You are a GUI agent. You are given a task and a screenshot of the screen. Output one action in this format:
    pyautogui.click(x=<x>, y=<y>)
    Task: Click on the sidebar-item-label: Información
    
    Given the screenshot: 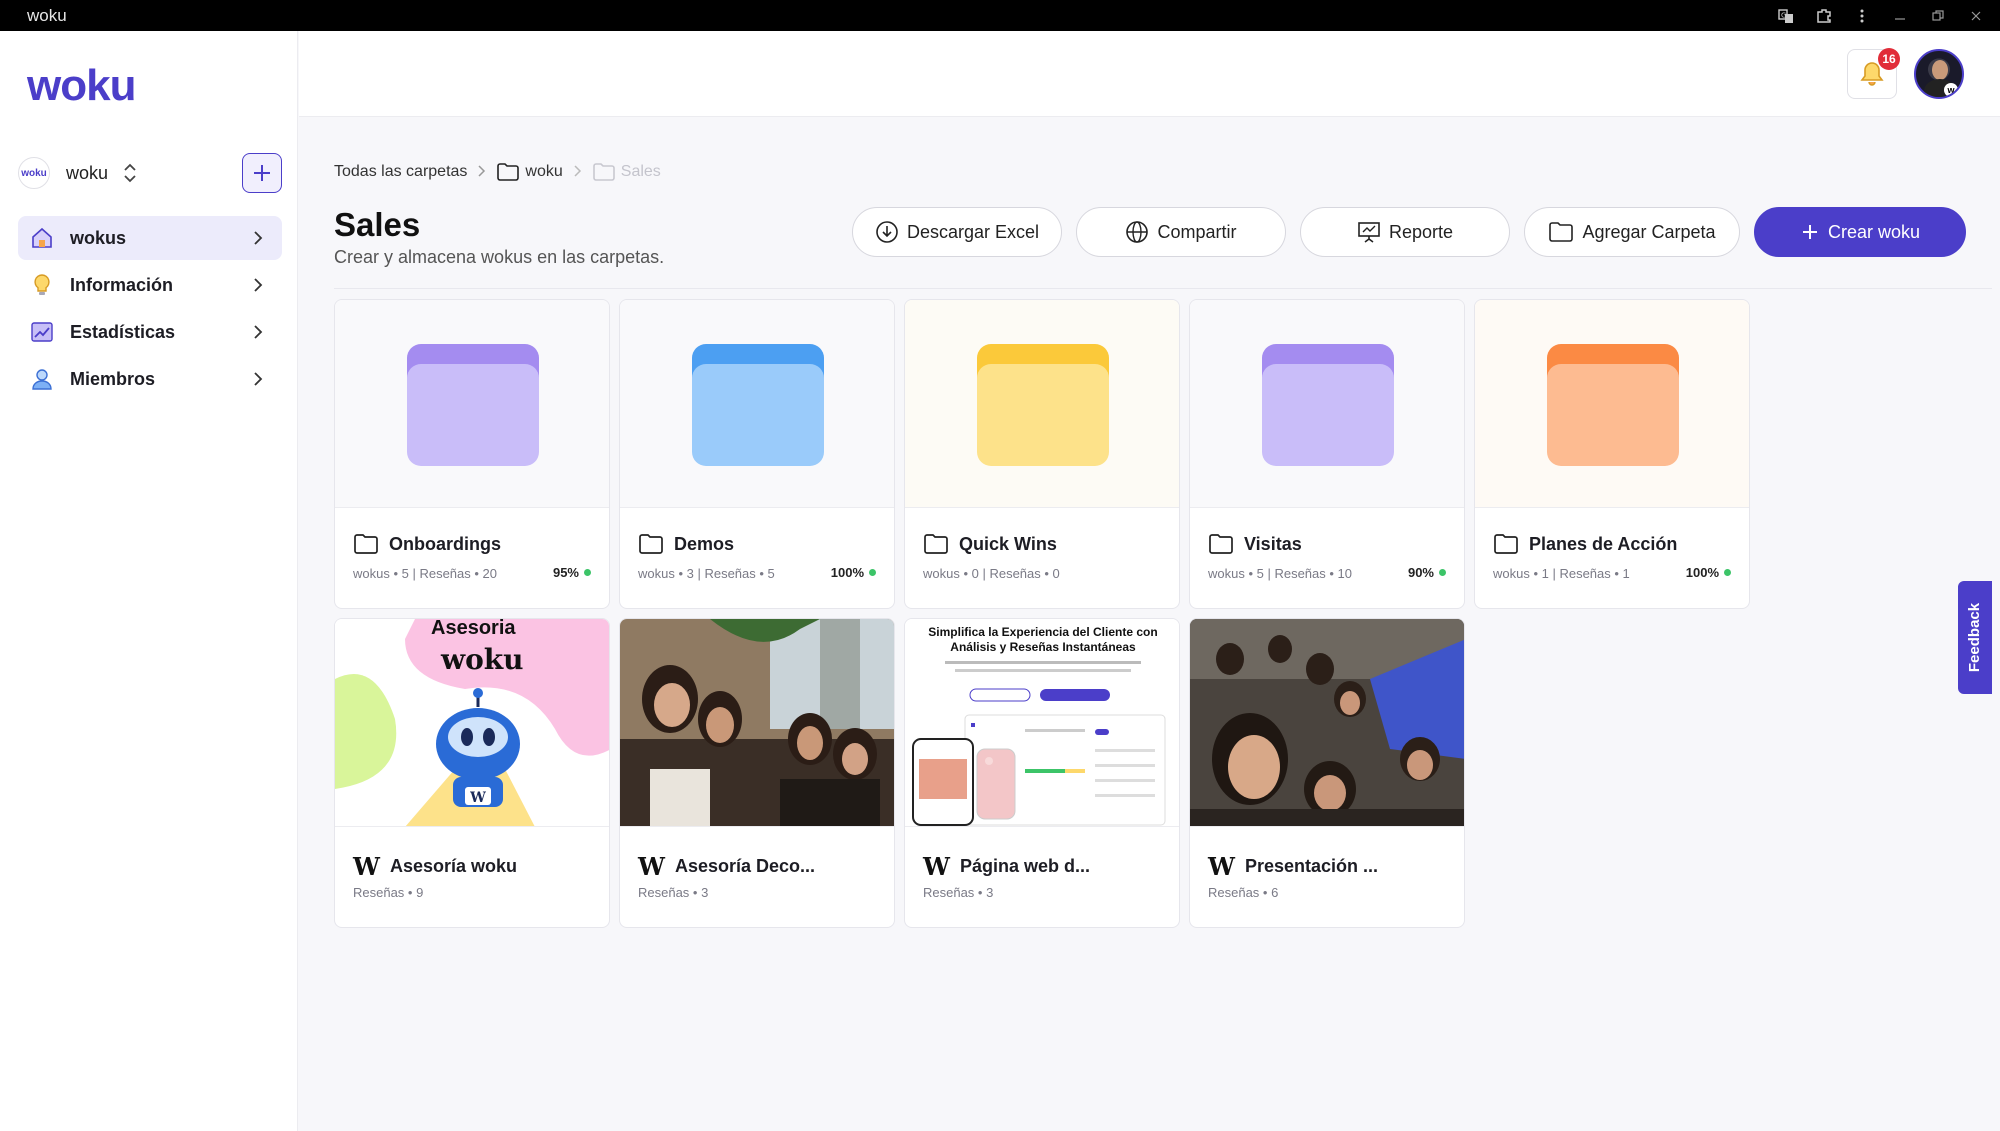 What is the action you would take?
    pyautogui.click(x=122, y=284)
    